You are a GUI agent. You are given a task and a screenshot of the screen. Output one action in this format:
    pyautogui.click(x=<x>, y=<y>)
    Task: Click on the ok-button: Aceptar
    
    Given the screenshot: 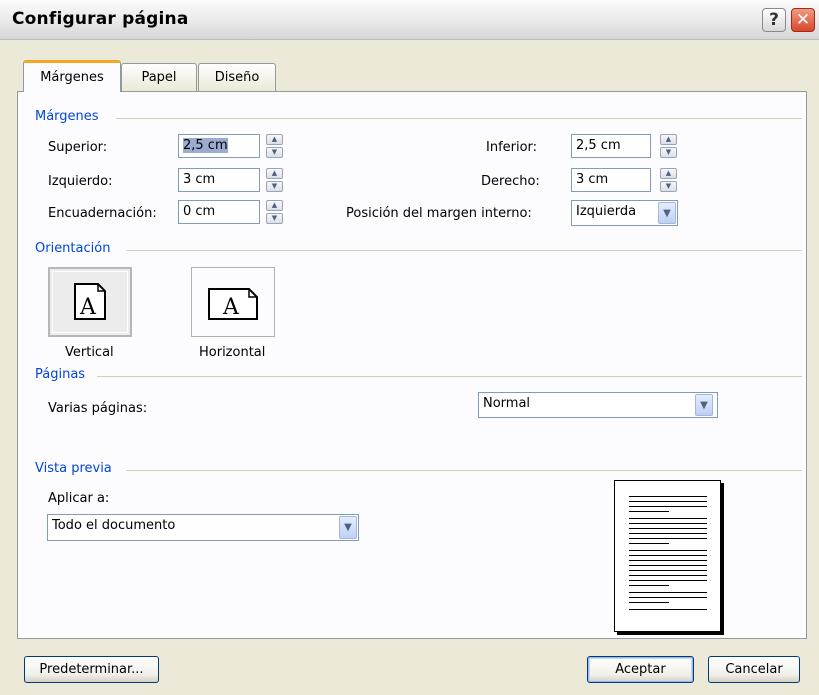 What is the action you would take?
    pyautogui.click(x=640, y=669)
    